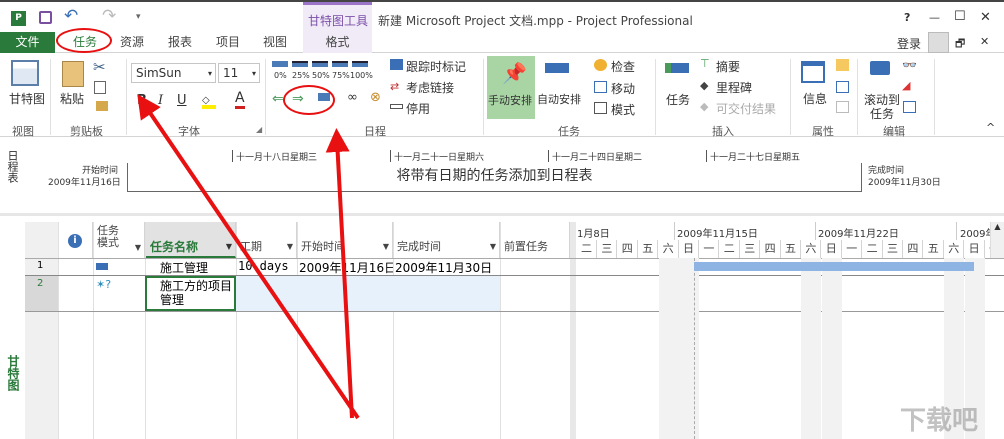  I want to click on watermark: 下载吧, so click(939, 421).